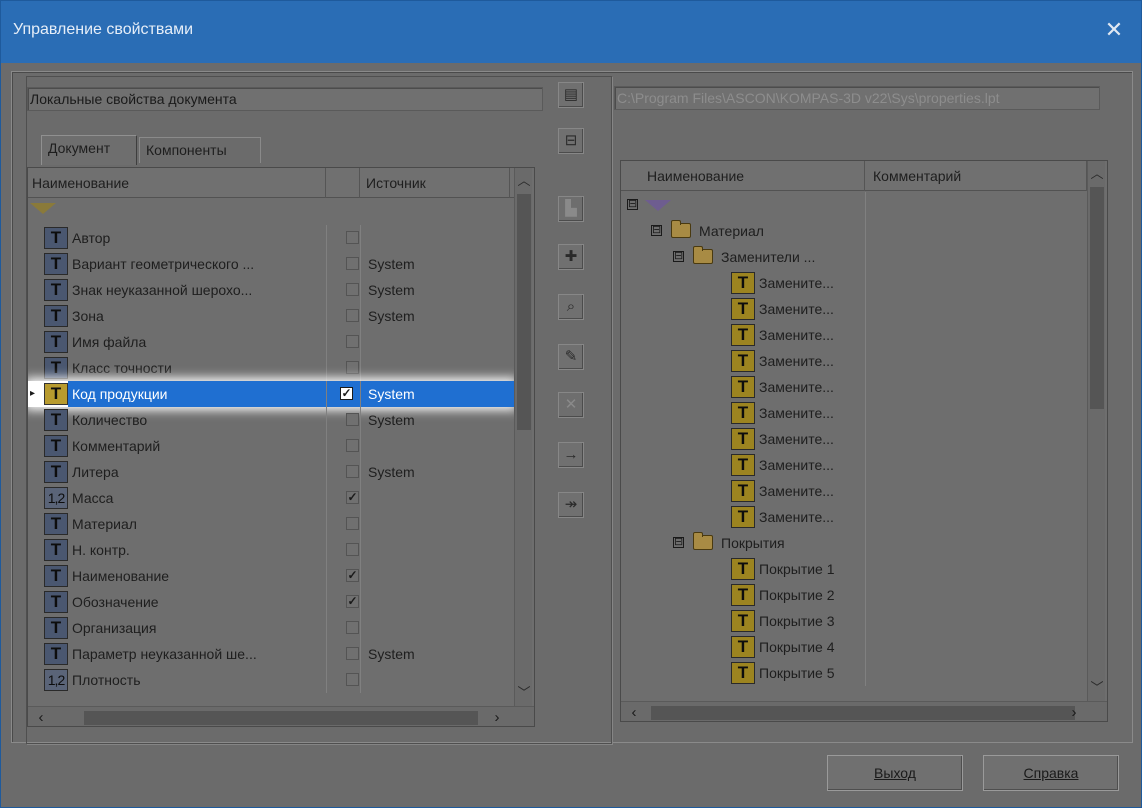 This screenshot has height=808, width=1142. I want to click on left-vertical-scrollbar: ︿ ﹀, so click(523, 437).